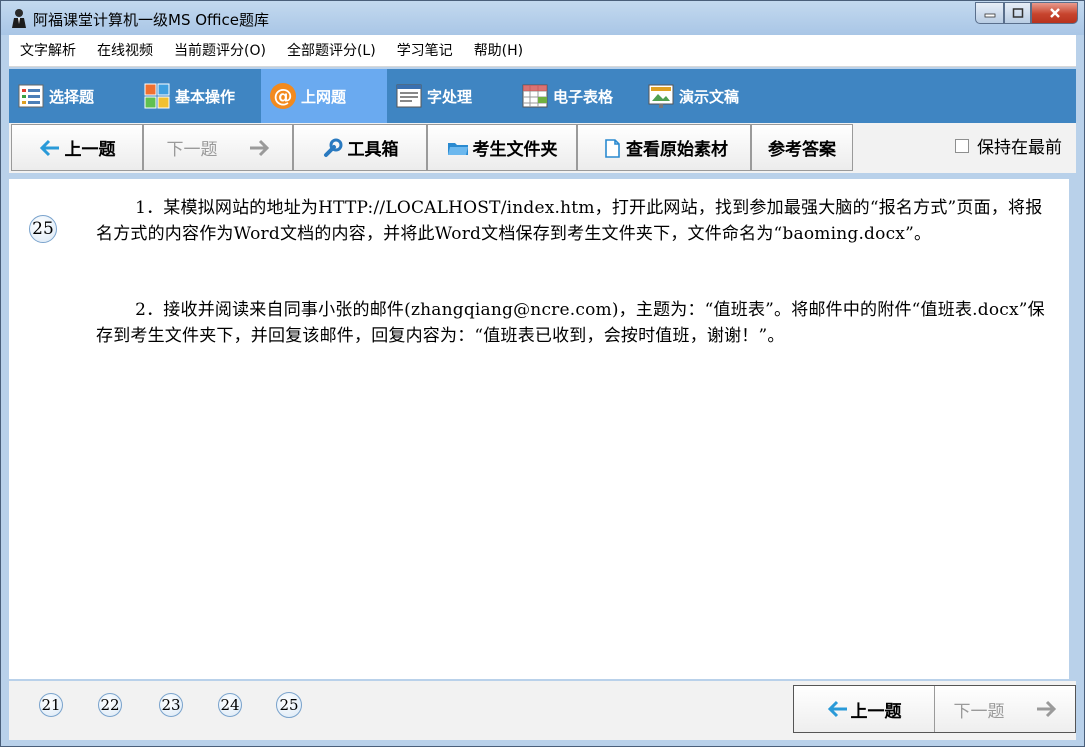 The width and height of the screenshot is (1085, 747). What do you see at coordinates (125, 51) in the screenshot?
I see `menu-online-video: 在线视频` at bounding box center [125, 51].